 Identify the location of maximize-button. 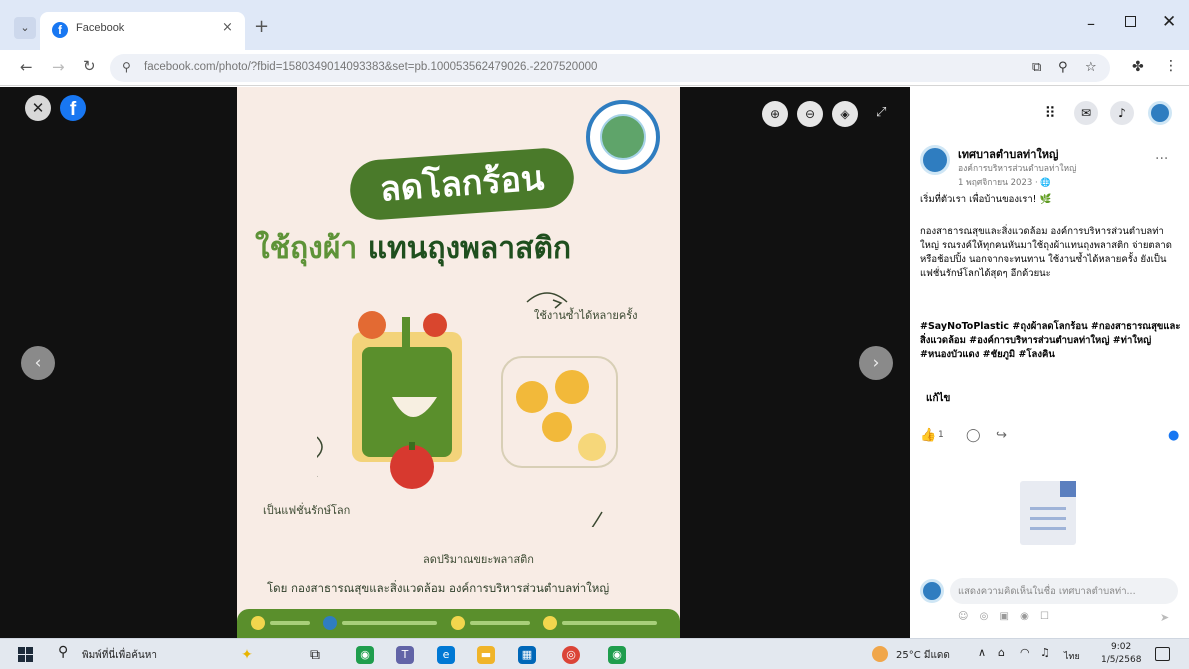
(1130, 21).